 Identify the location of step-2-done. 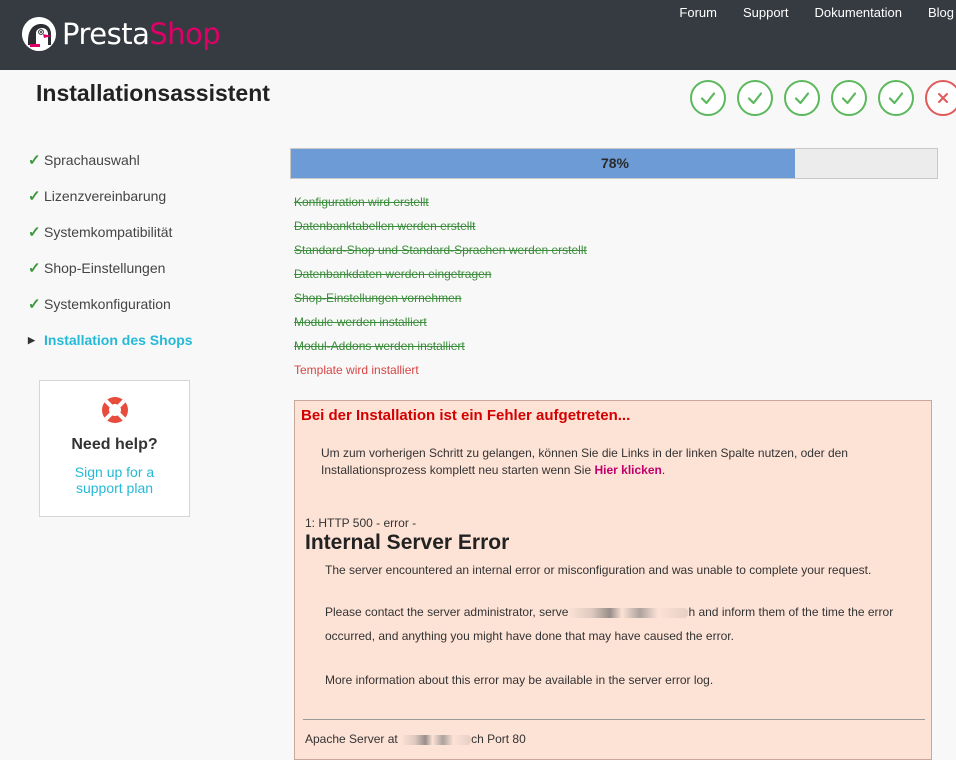
(755, 98).